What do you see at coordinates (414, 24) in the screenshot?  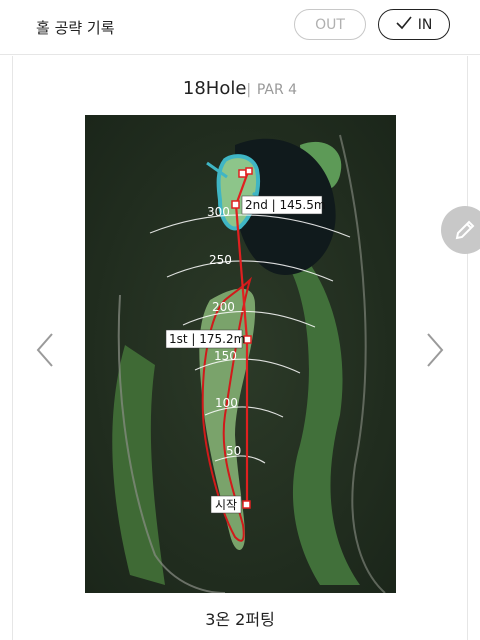 I see `in-toggle-button: IN` at bounding box center [414, 24].